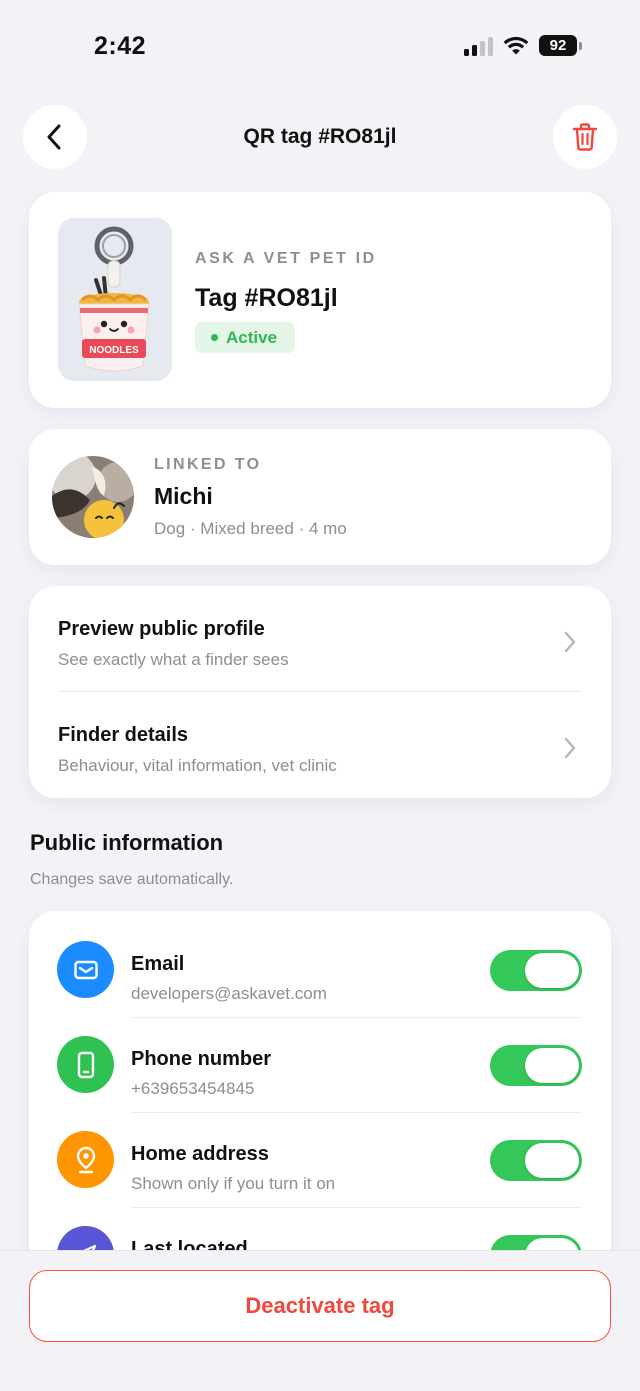  Describe the element at coordinates (516, 45) in the screenshot. I see `wifi-icon` at that location.